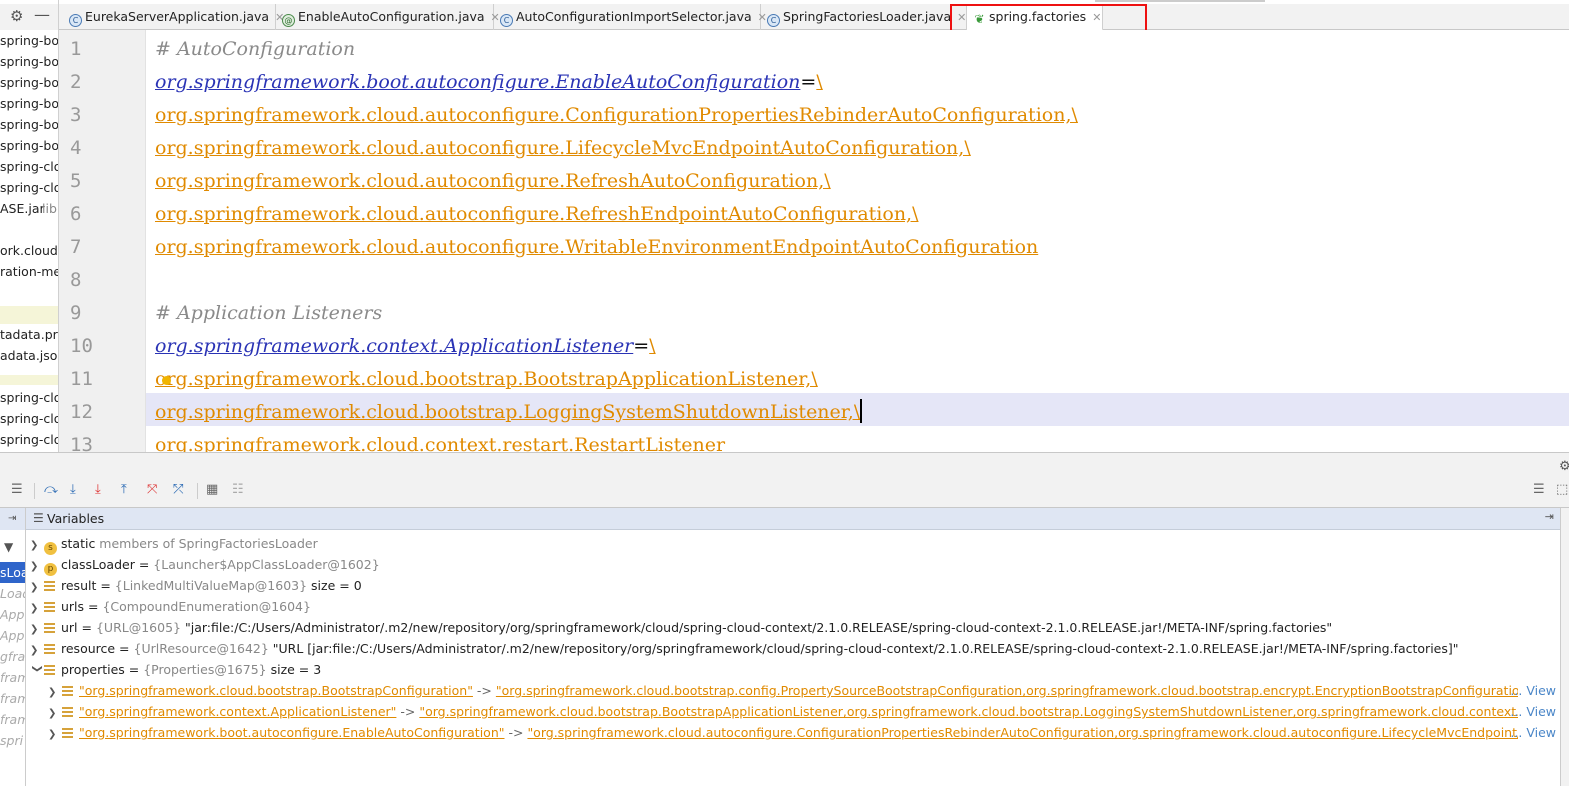  I want to click on project-tree-item: adata.json, so click(29, 355).